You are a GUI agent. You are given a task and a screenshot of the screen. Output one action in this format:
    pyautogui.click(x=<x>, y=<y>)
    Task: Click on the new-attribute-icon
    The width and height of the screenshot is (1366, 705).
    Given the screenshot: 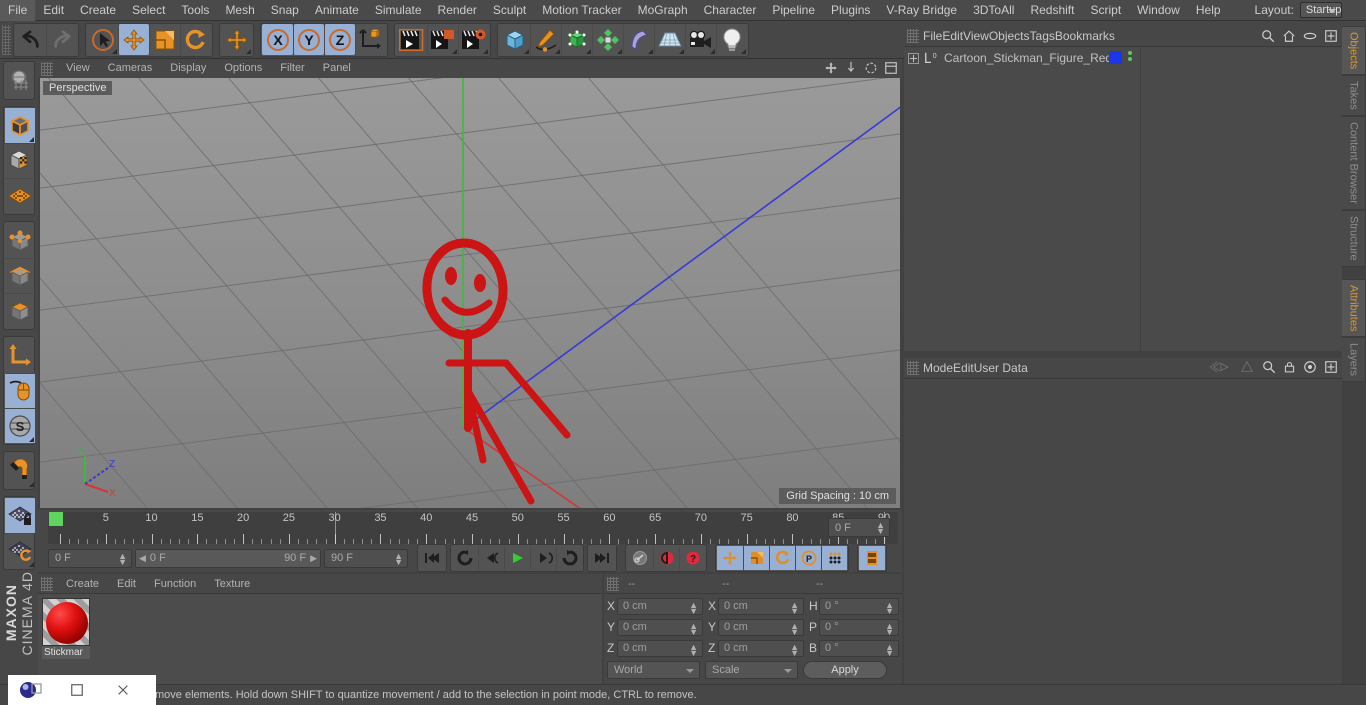 What is the action you would take?
    pyautogui.click(x=1331, y=367)
    